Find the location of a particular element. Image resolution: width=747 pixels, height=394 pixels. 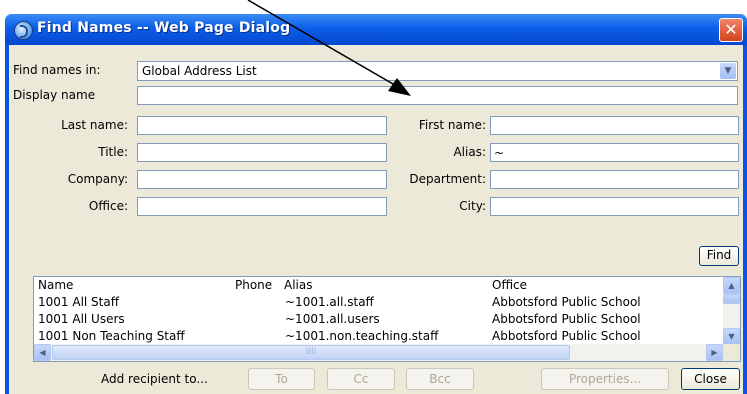

annotation-arrow is located at coordinates (329, 48).